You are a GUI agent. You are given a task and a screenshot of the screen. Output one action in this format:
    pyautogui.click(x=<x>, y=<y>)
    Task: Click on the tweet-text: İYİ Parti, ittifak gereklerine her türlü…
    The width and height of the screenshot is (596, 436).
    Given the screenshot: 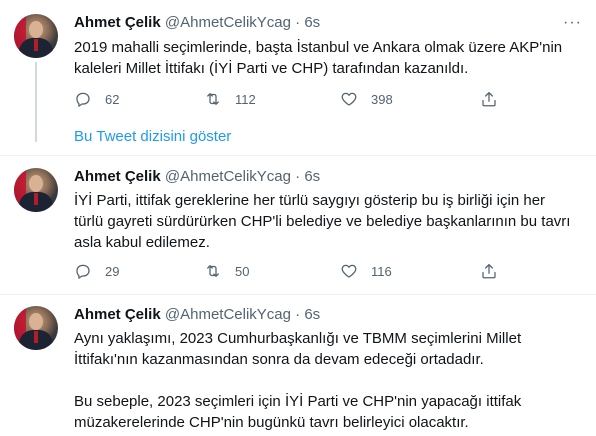 What is the action you would take?
    pyautogui.click(x=324, y=221)
    